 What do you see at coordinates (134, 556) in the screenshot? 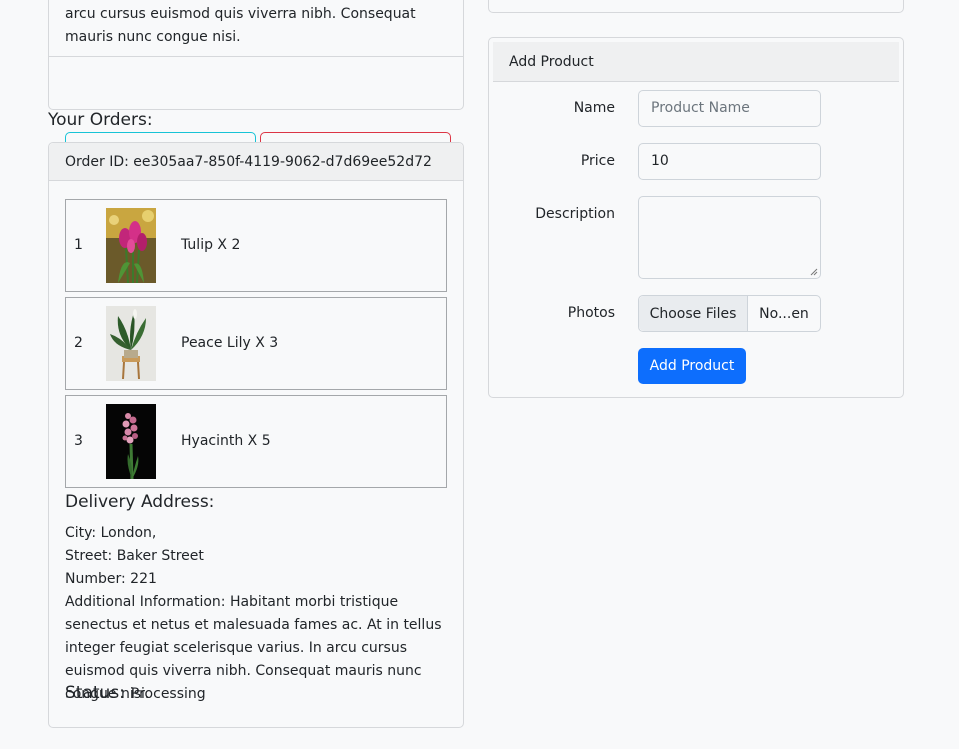
I see `delivery-street: Street: Baker Street` at bounding box center [134, 556].